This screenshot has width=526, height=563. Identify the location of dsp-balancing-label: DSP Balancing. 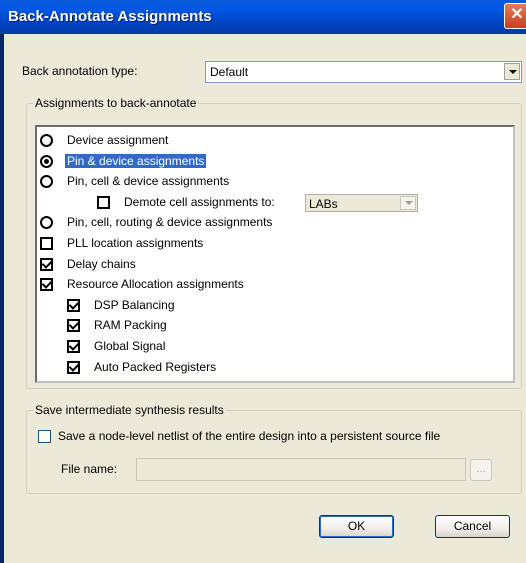
(134, 304).